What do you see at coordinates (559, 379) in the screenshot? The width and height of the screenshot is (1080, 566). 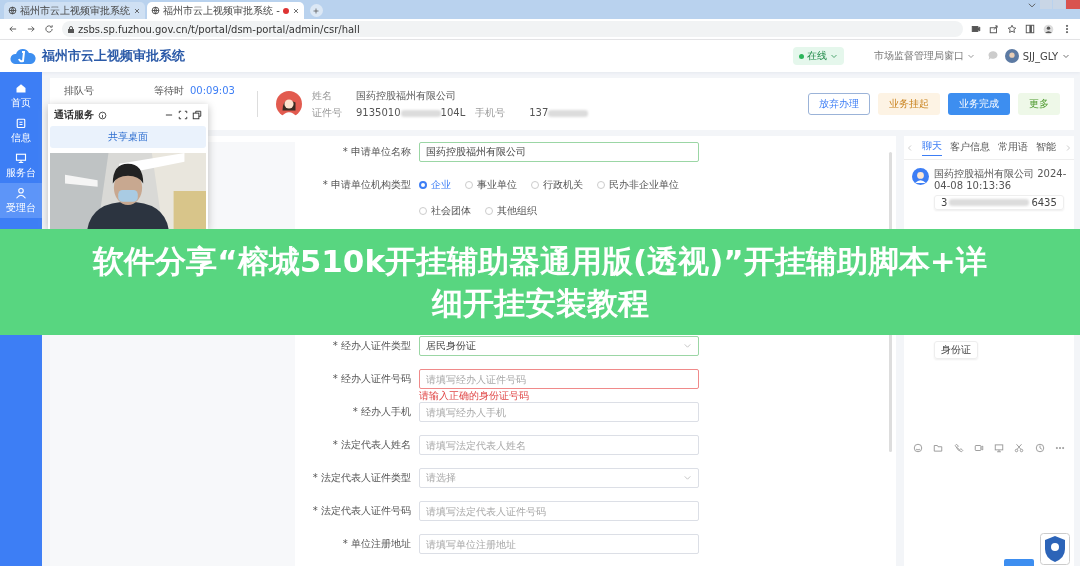 I see `input-field: 请填写经办人证件号码` at bounding box center [559, 379].